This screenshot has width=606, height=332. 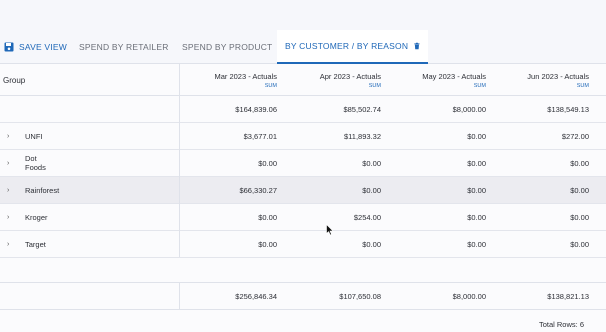 I want to click on total-rows-status: Total Rows: 6, so click(x=561, y=324).